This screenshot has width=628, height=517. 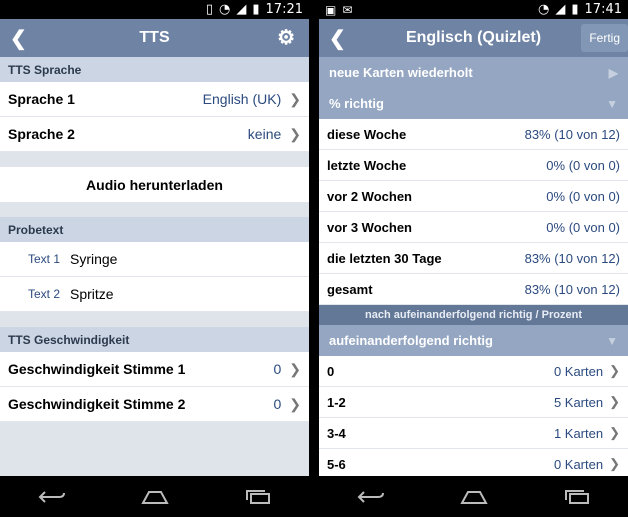 What do you see at coordinates (578, 402) in the screenshot?
I see `row-value: 5 Karten` at bounding box center [578, 402].